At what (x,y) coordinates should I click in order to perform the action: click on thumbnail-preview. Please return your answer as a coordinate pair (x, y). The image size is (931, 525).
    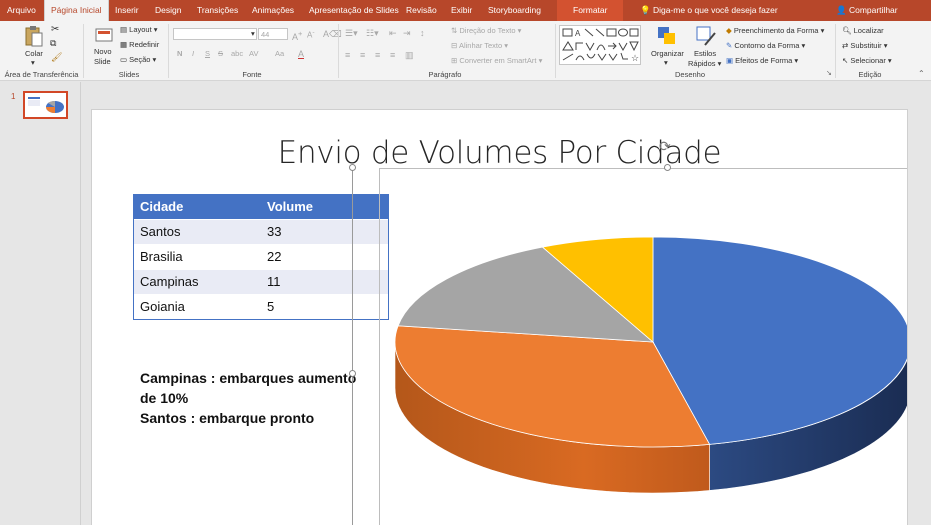
    Looking at the image, I should click on (46, 105).